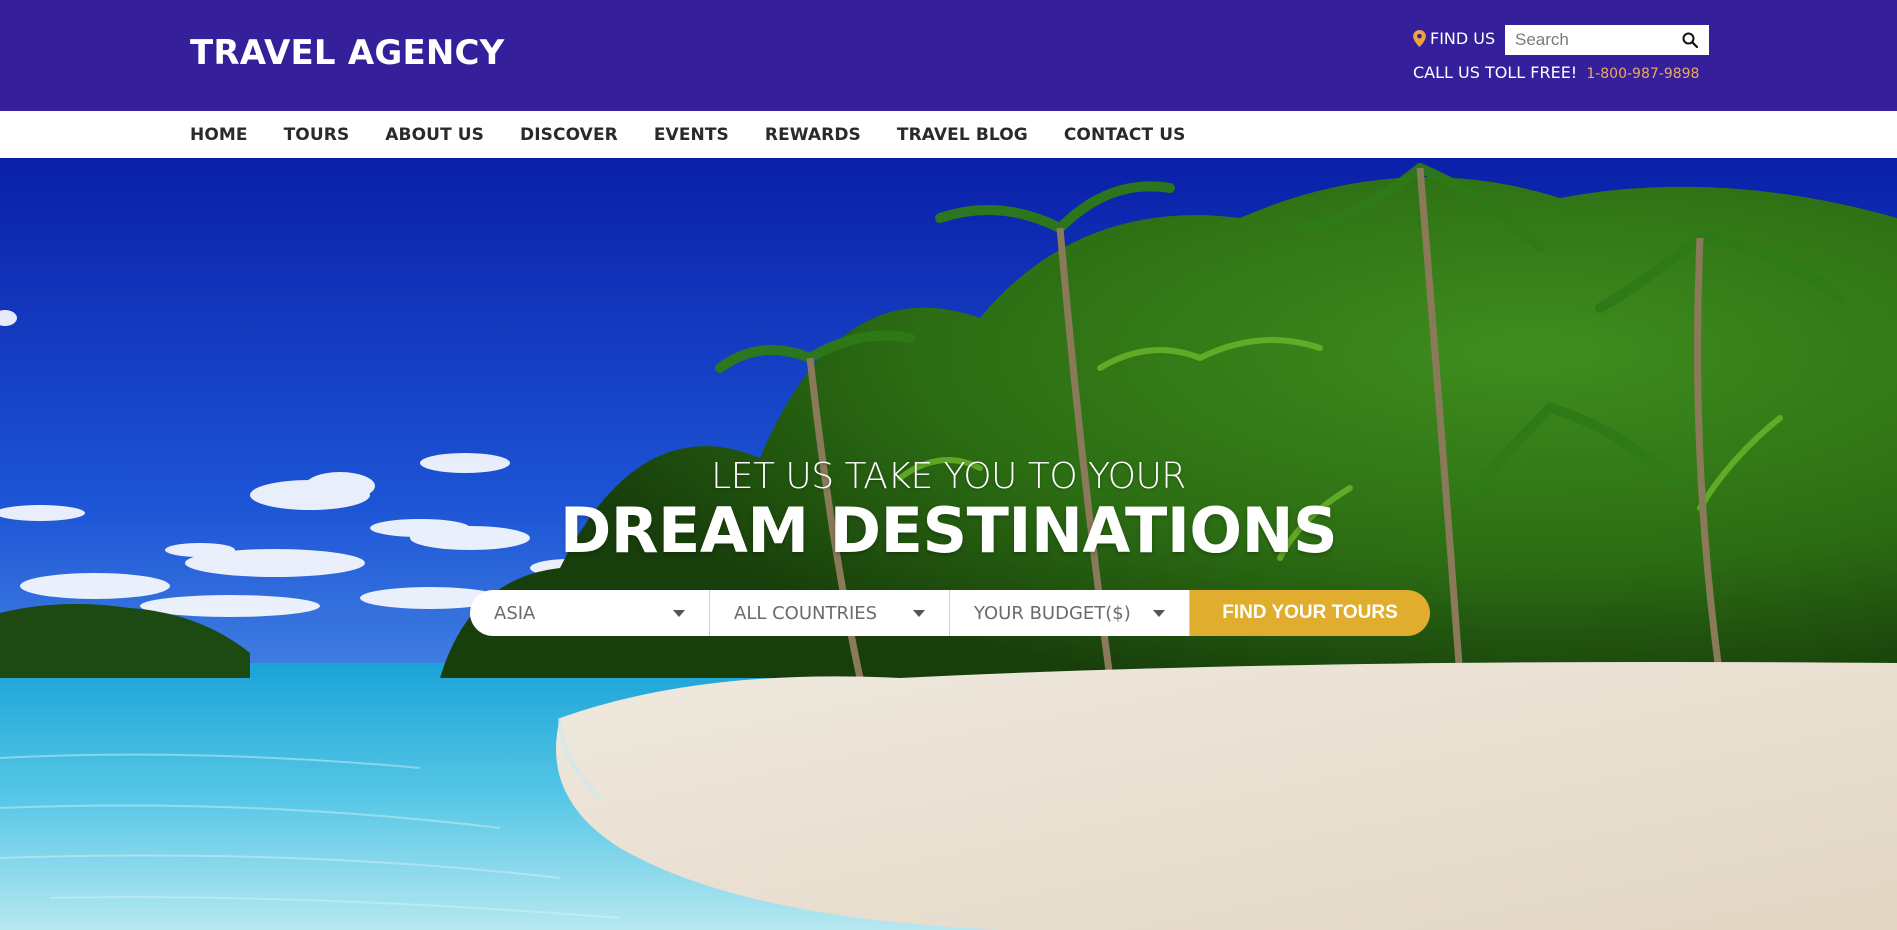 The image size is (1897, 930). I want to click on country-select: ALL COUNTRIES, so click(830, 613).